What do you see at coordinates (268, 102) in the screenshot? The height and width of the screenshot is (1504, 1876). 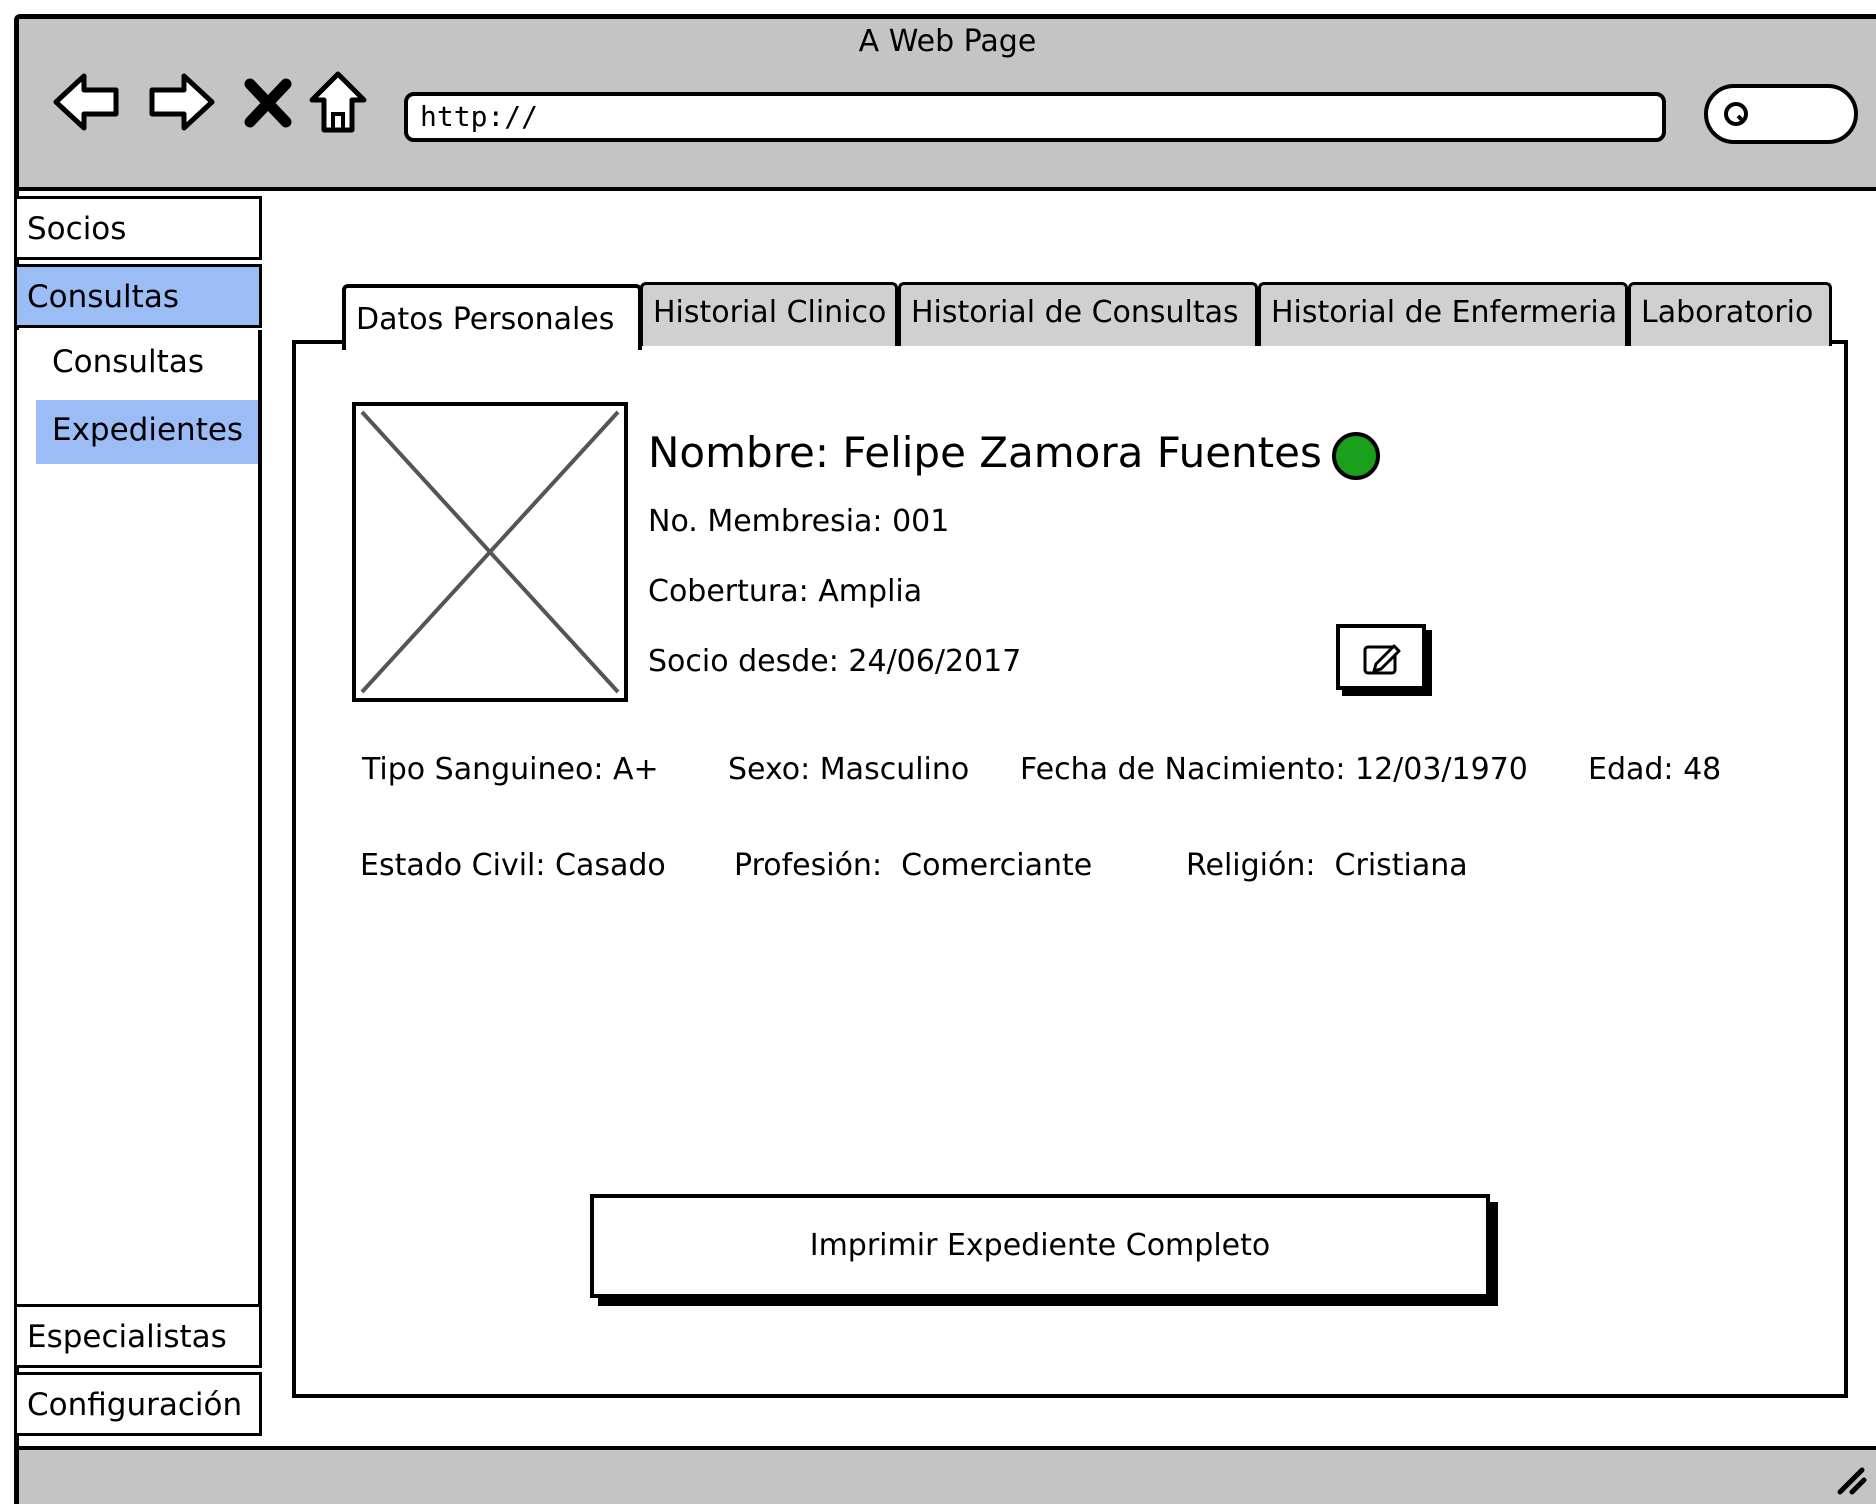 I see `stop-icon` at bounding box center [268, 102].